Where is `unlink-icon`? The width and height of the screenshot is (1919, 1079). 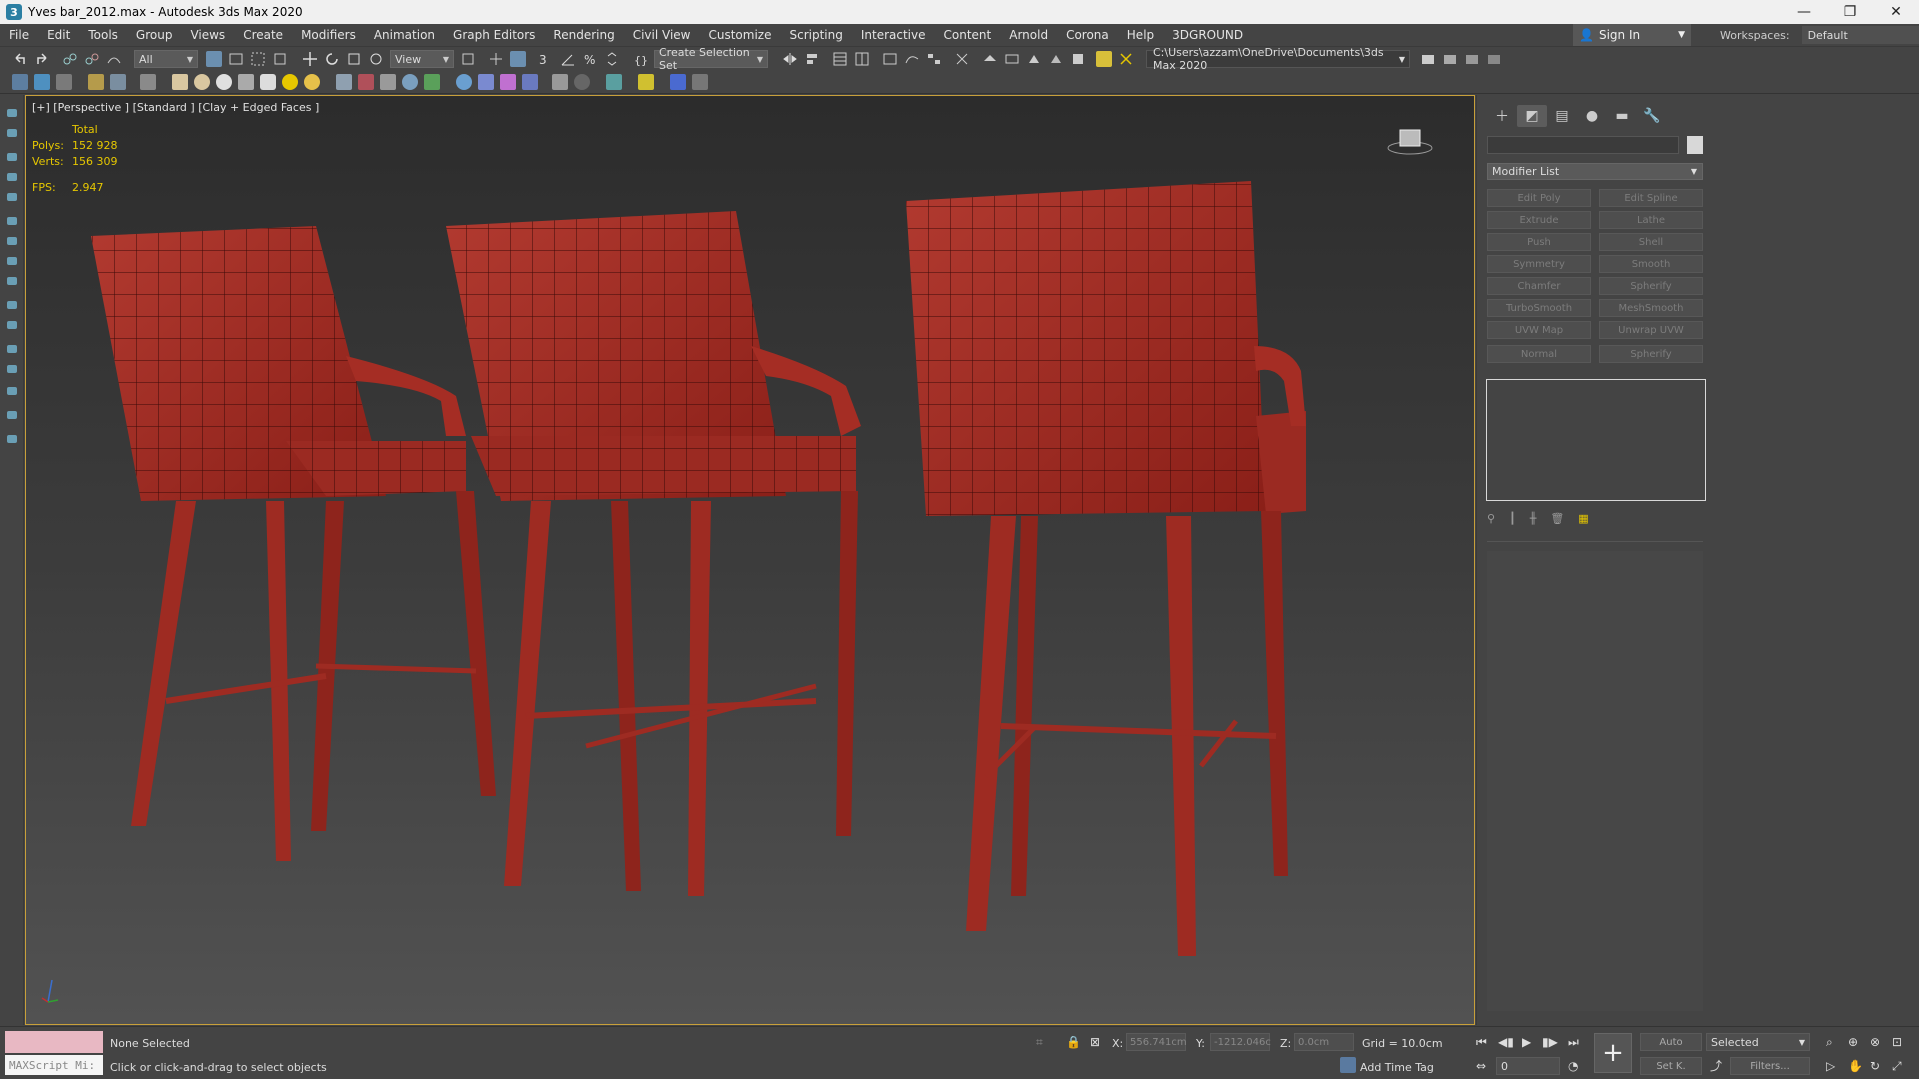
unlink-icon is located at coordinates (92, 59).